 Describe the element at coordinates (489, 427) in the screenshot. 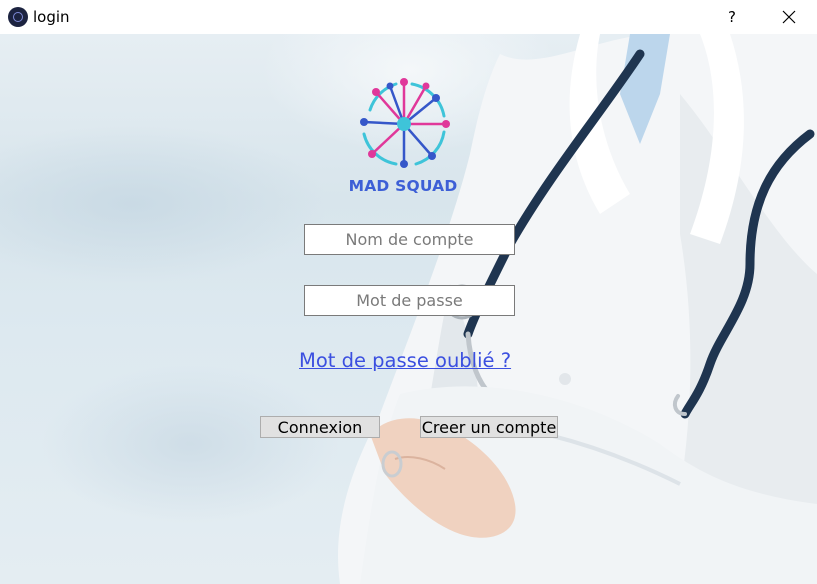

I see `create-account-button: Creer un compte` at that location.